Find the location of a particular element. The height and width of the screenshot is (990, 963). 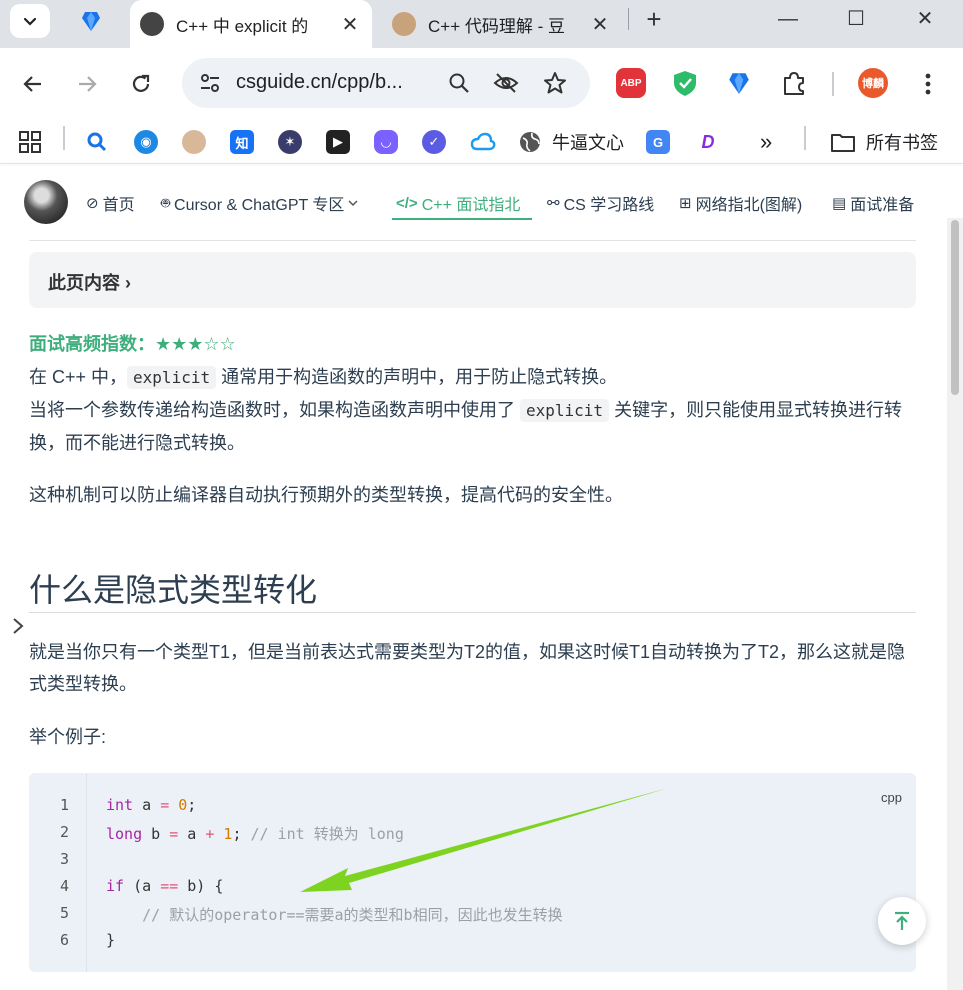

bookmark-rss-icon: ◉ is located at coordinates (146, 142).